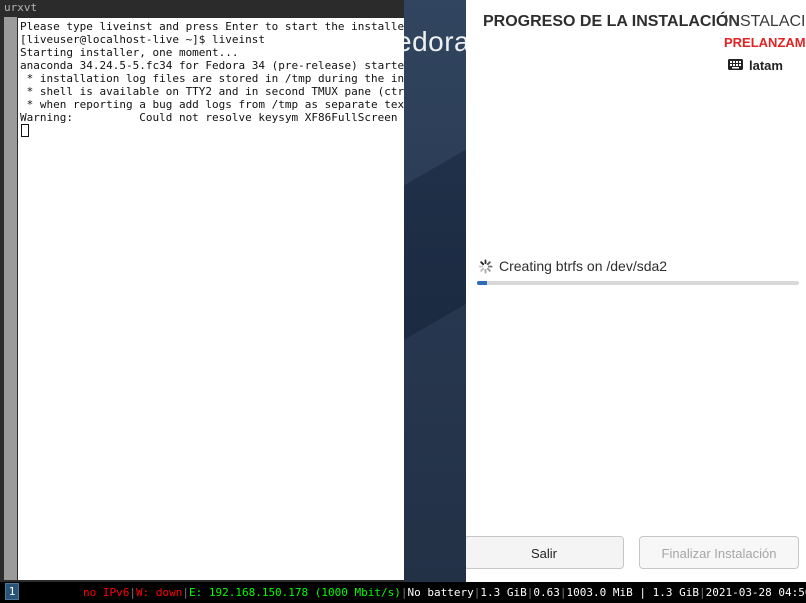 This screenshot has width=806, height=603. Describe the element at coordinates (545, 552) in the screenshot. I see `quit-button: Salir` at that location.